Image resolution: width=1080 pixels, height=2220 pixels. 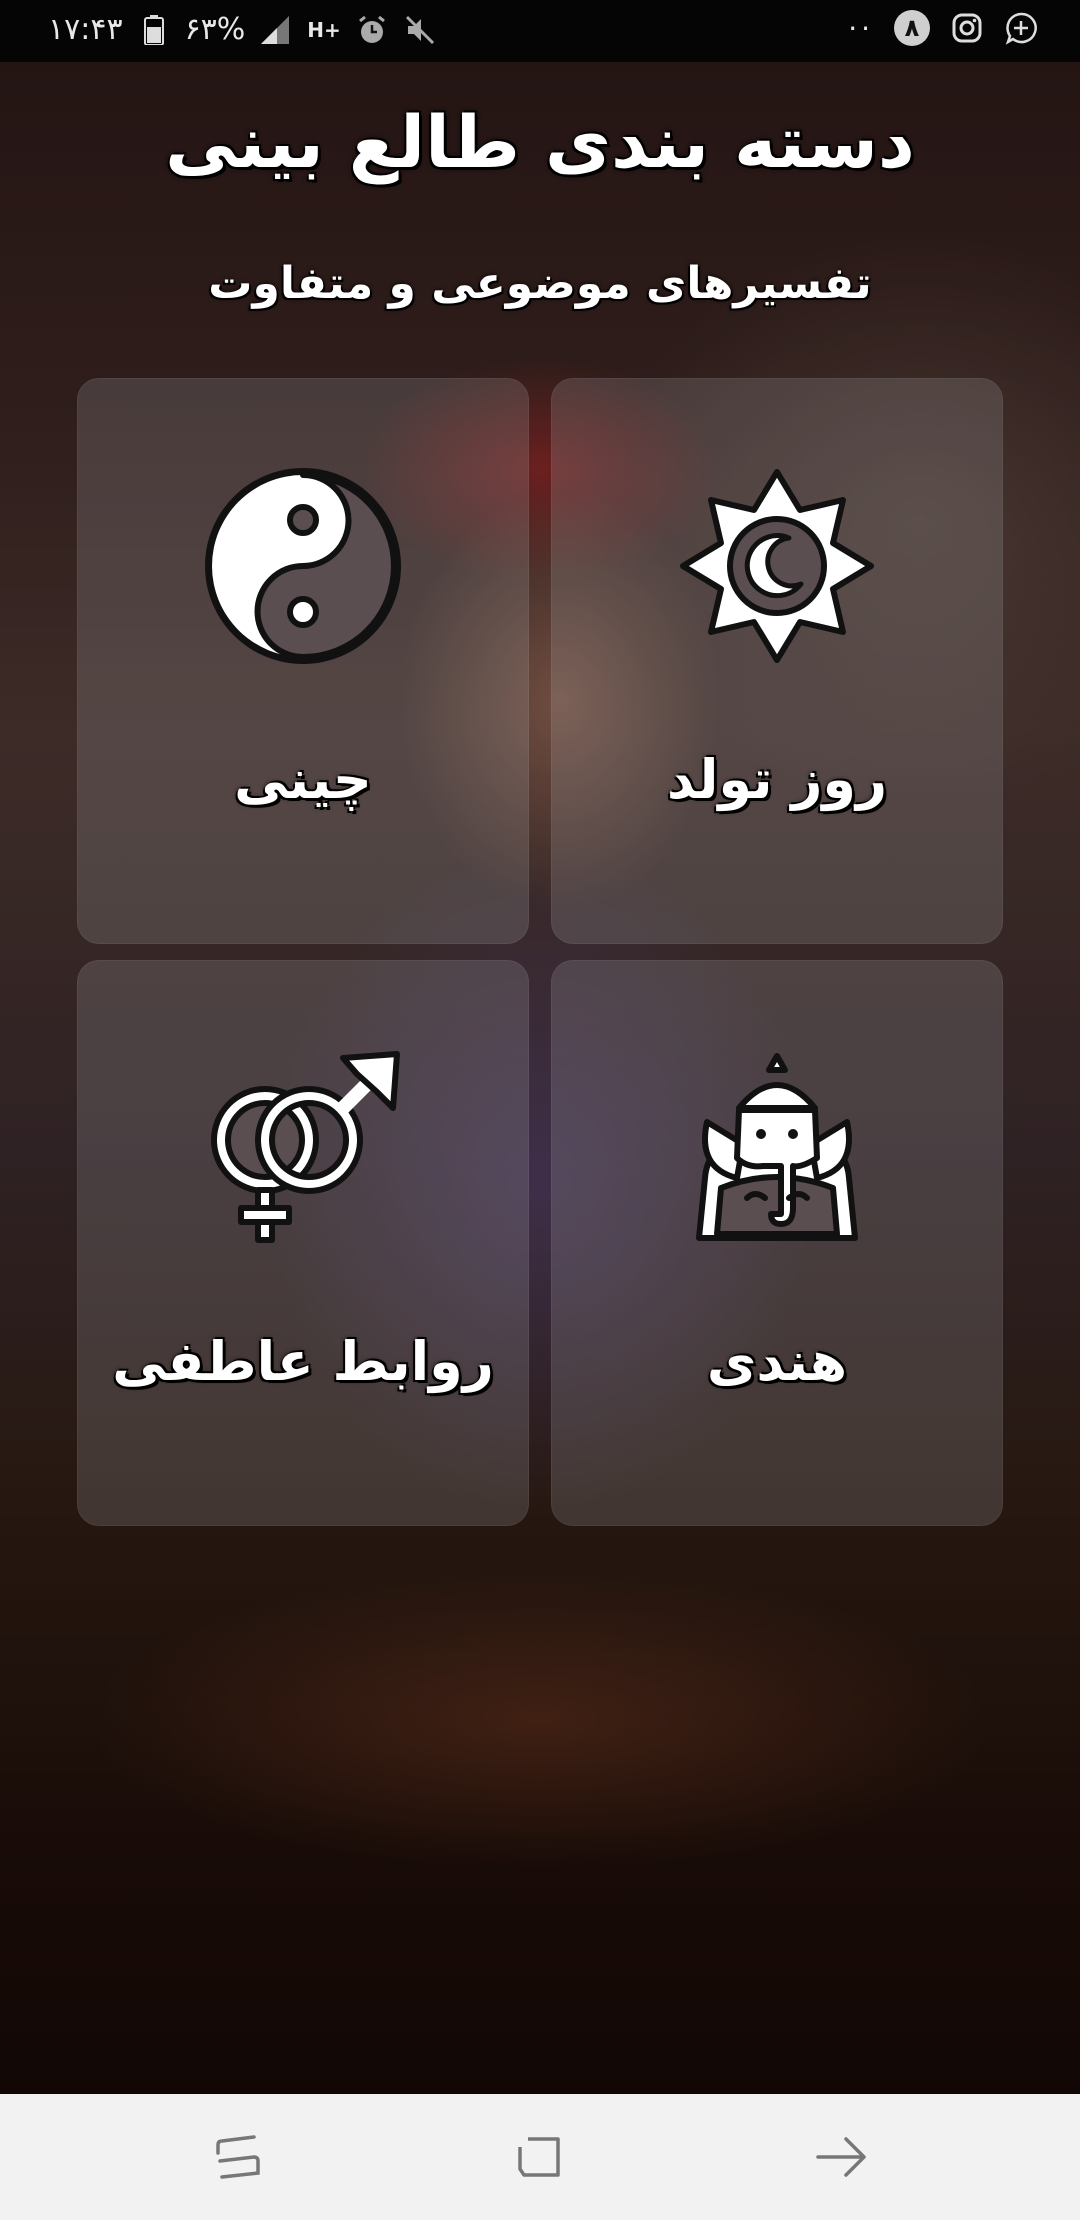 I want to click on recent-apps-icon, so click(x=238, y=2157).